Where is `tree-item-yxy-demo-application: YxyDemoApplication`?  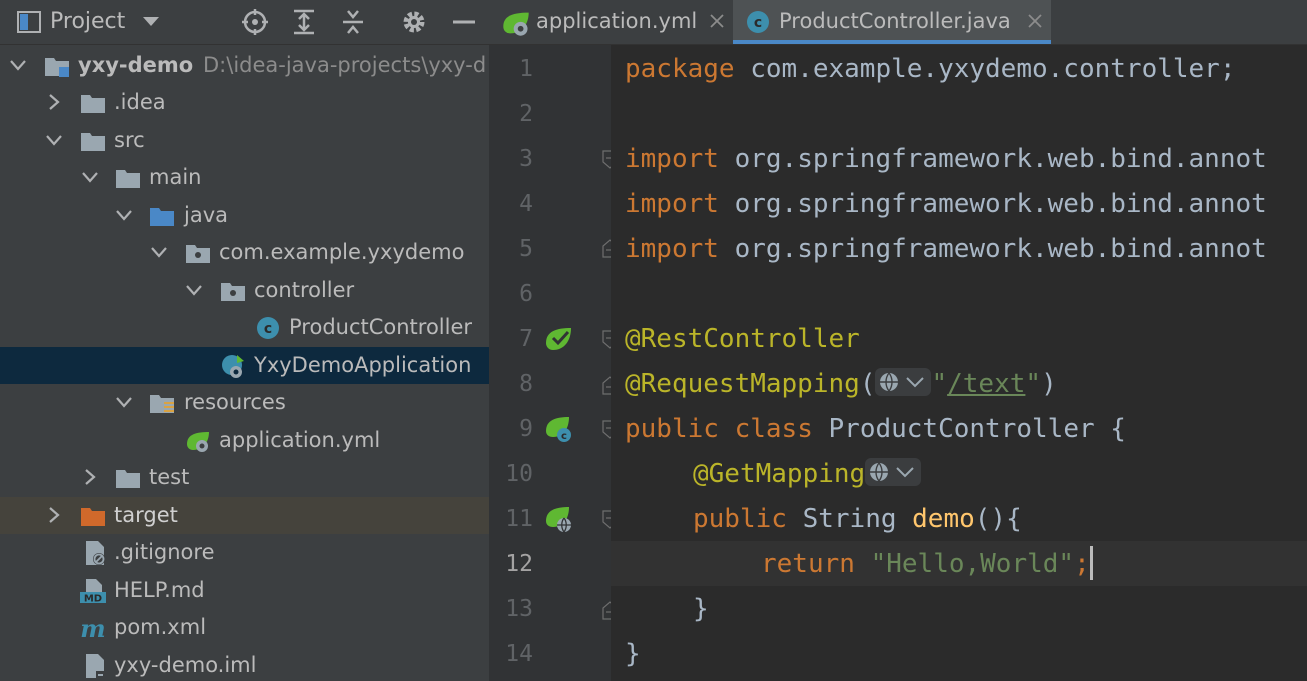
tree-item-yxy-demo-application: YxyDemoApplication is located at coordinates (244, 365).